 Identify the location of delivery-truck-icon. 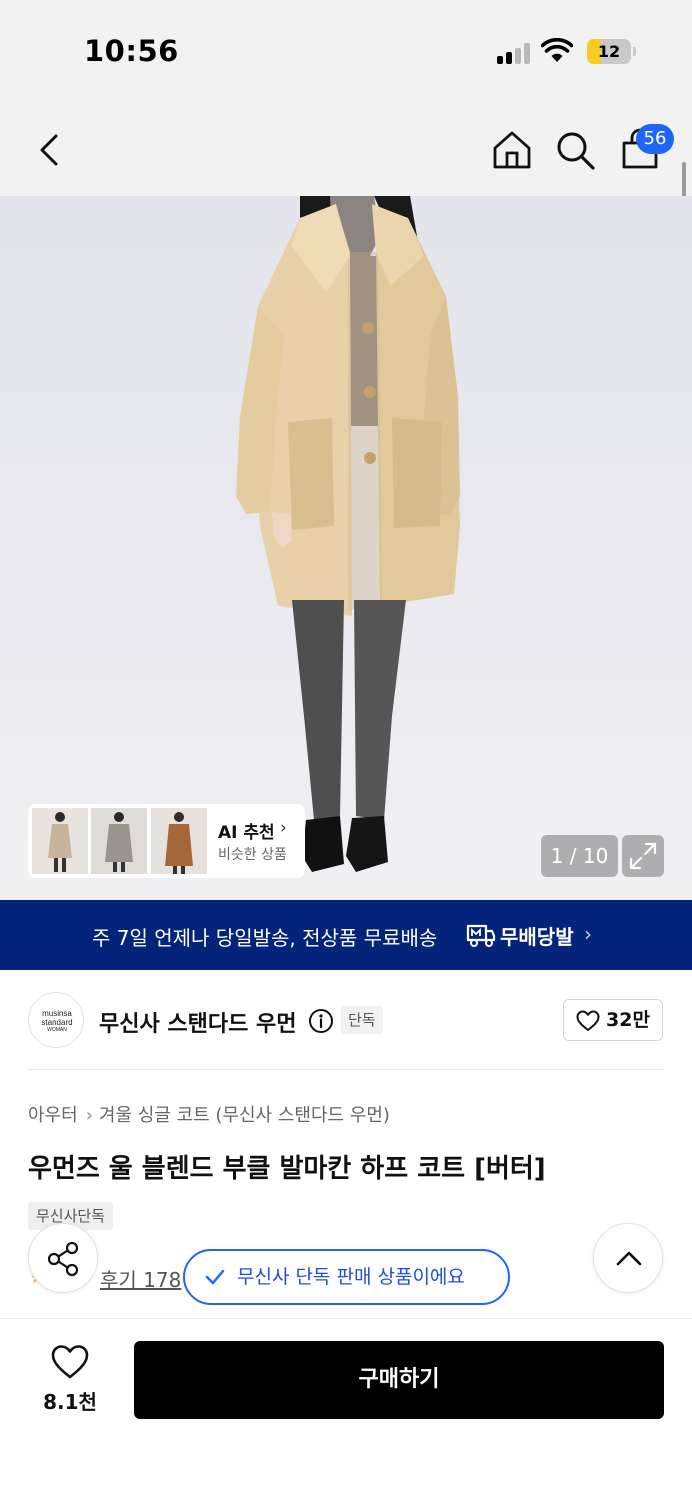
(481, 935).